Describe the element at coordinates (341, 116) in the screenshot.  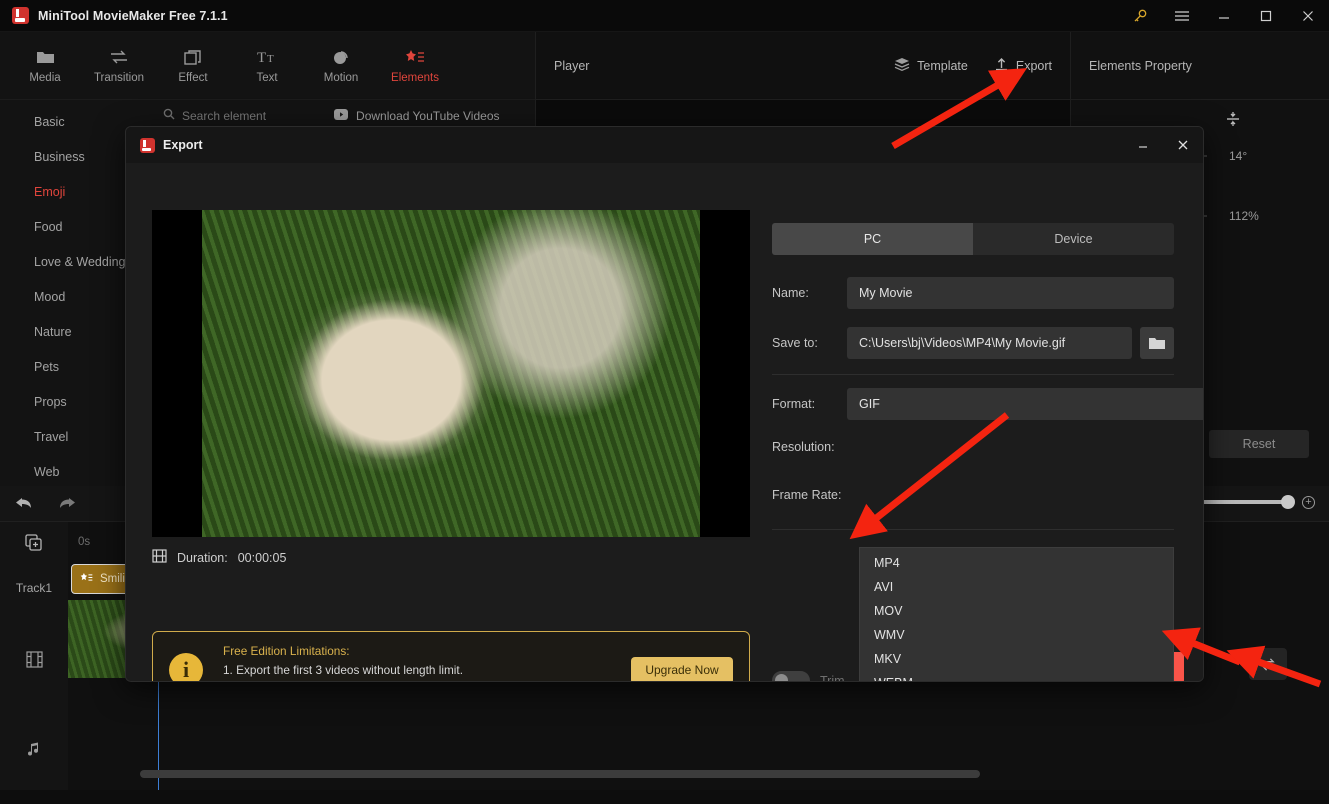
I see `youtube-icon` at that location.